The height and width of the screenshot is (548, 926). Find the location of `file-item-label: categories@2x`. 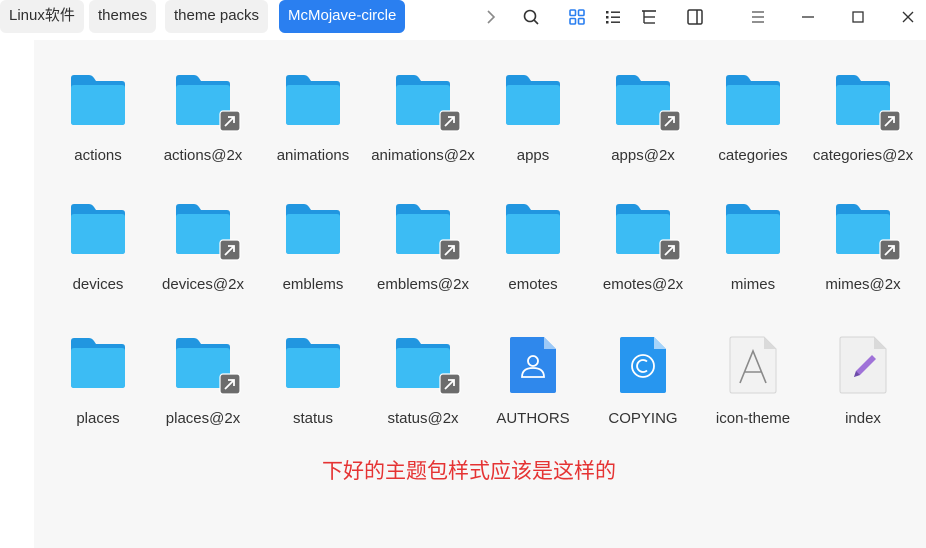

file-item-label: categories@2x is located at coordinates (863, 155).